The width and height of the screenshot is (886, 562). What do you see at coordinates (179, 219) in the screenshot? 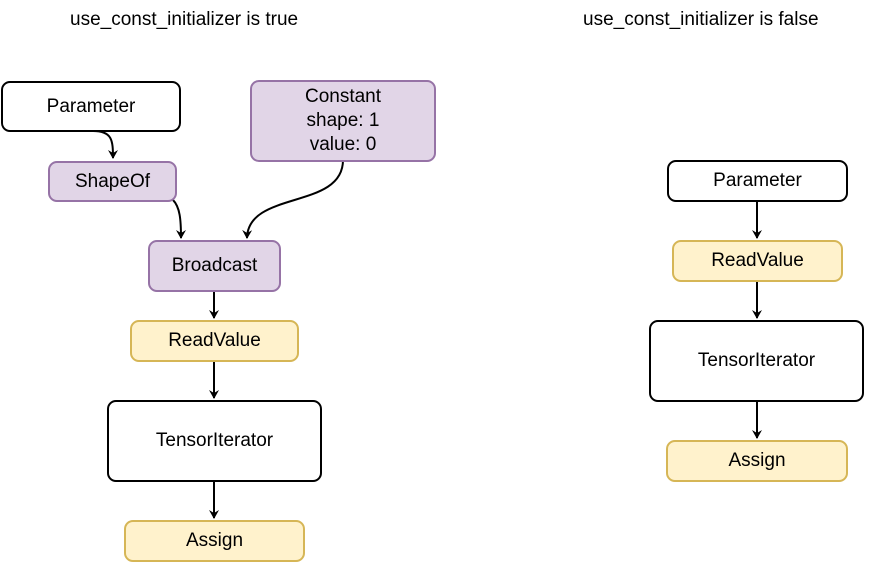
I see `edge-shapeof-to-broadcast` at bounding box center [179, 219].